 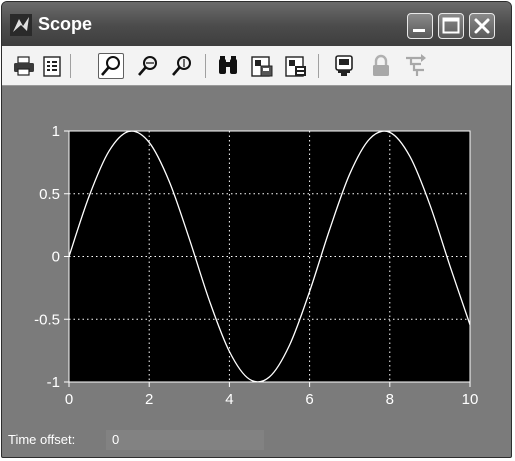 I want to click on minimize-icon, so click(x=419, y=30).